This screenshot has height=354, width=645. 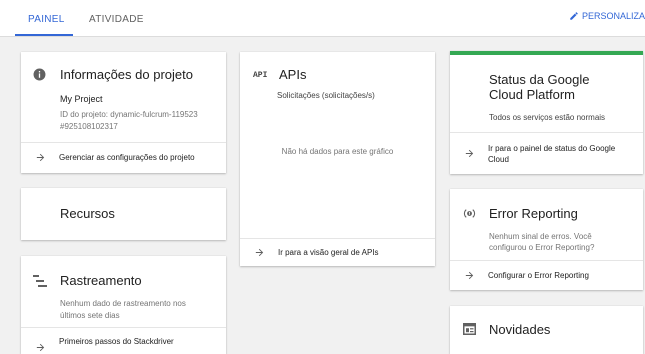 What do you see at coordinates (328, 252) in the screenshot?
I see `apis-overview-label: Ir para a visão geral de APIs` at bounding box center [328, 252].